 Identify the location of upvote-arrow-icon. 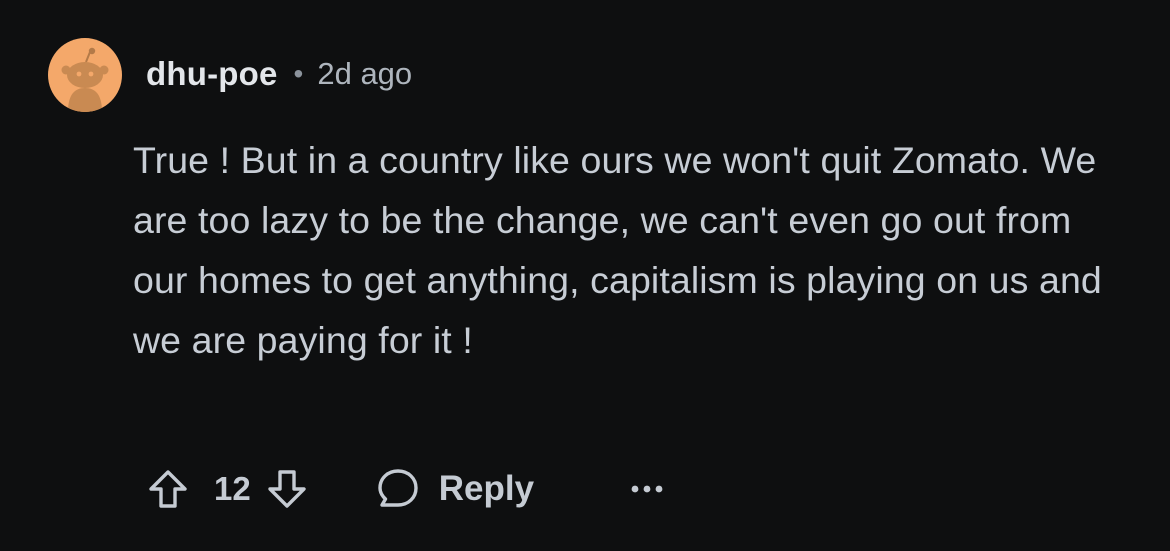
(168, 489).